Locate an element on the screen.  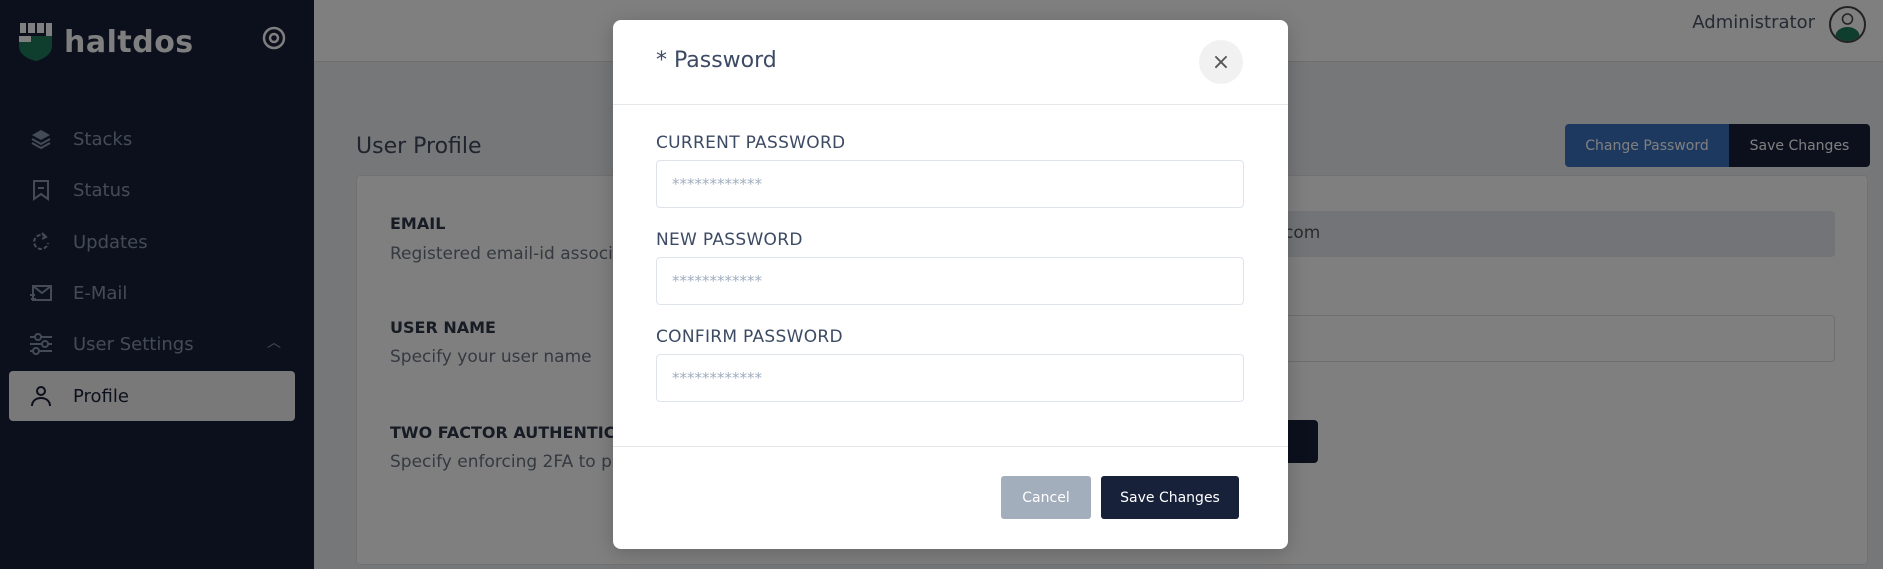
current-password-input is located at coordinates (950, 184).